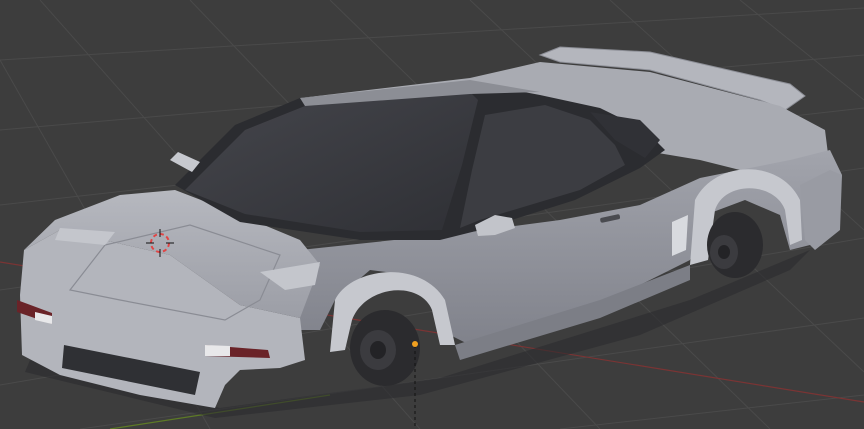  Describe the element at coordinates (821, 210) in the screenshot. I see `rear-bumper` at that location.